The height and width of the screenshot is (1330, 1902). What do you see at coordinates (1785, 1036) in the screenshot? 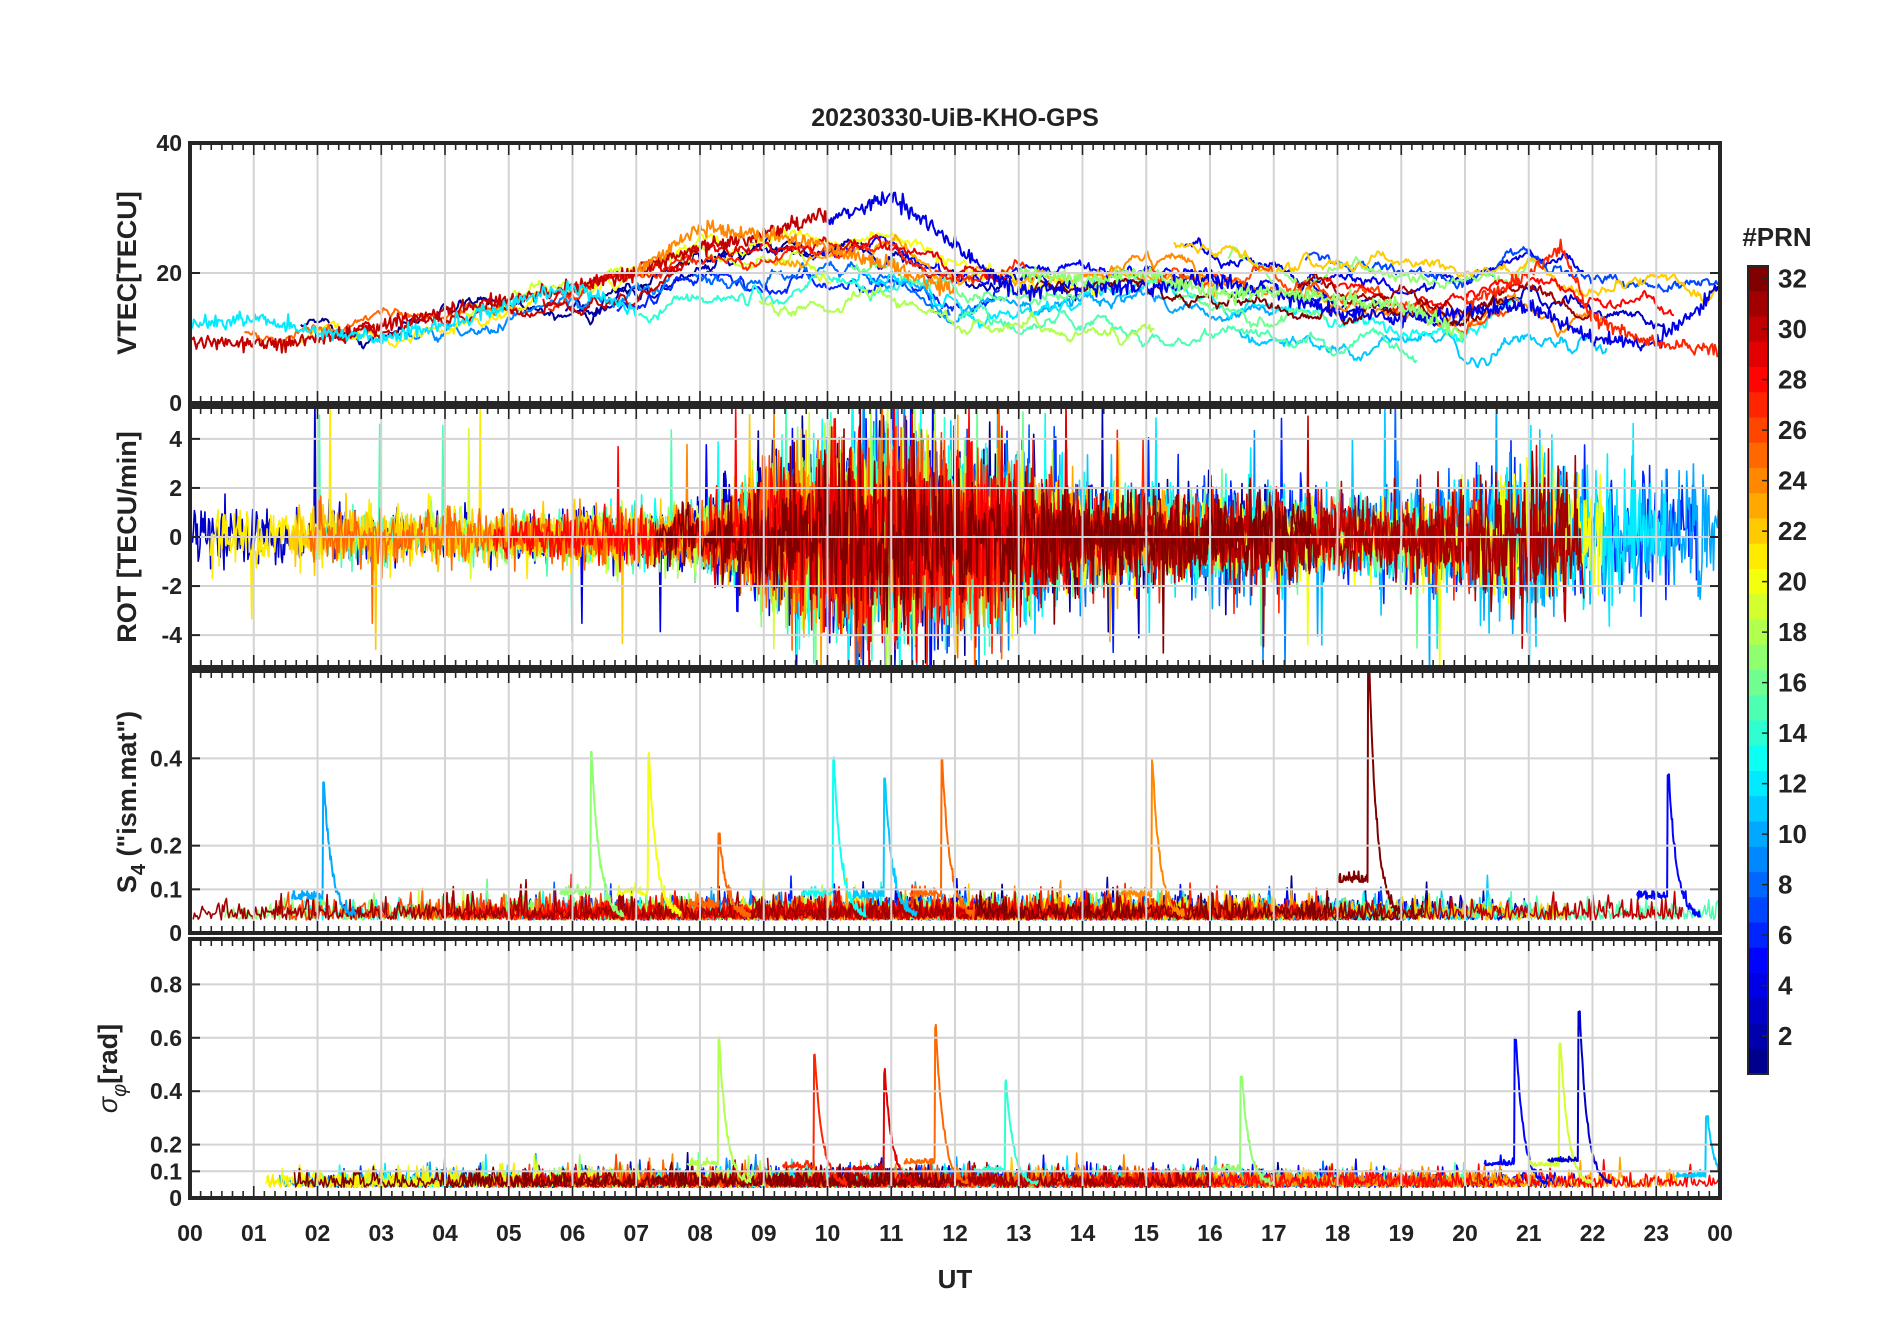
I see `colorbar-tick-label: 2` at bounding box center [1785, 1036].